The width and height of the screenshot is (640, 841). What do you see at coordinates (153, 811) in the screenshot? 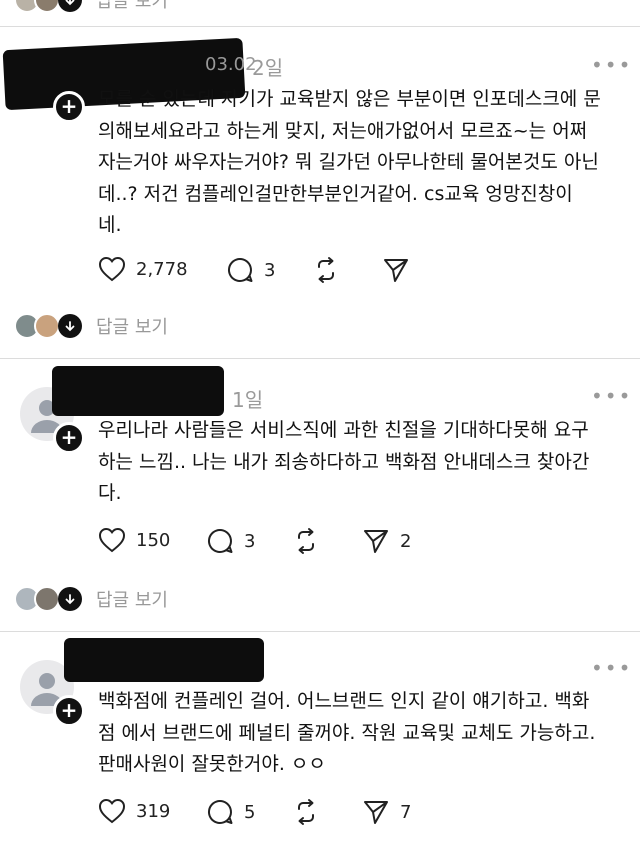
I see `like-count: 319` at bounding box center [153, 811].